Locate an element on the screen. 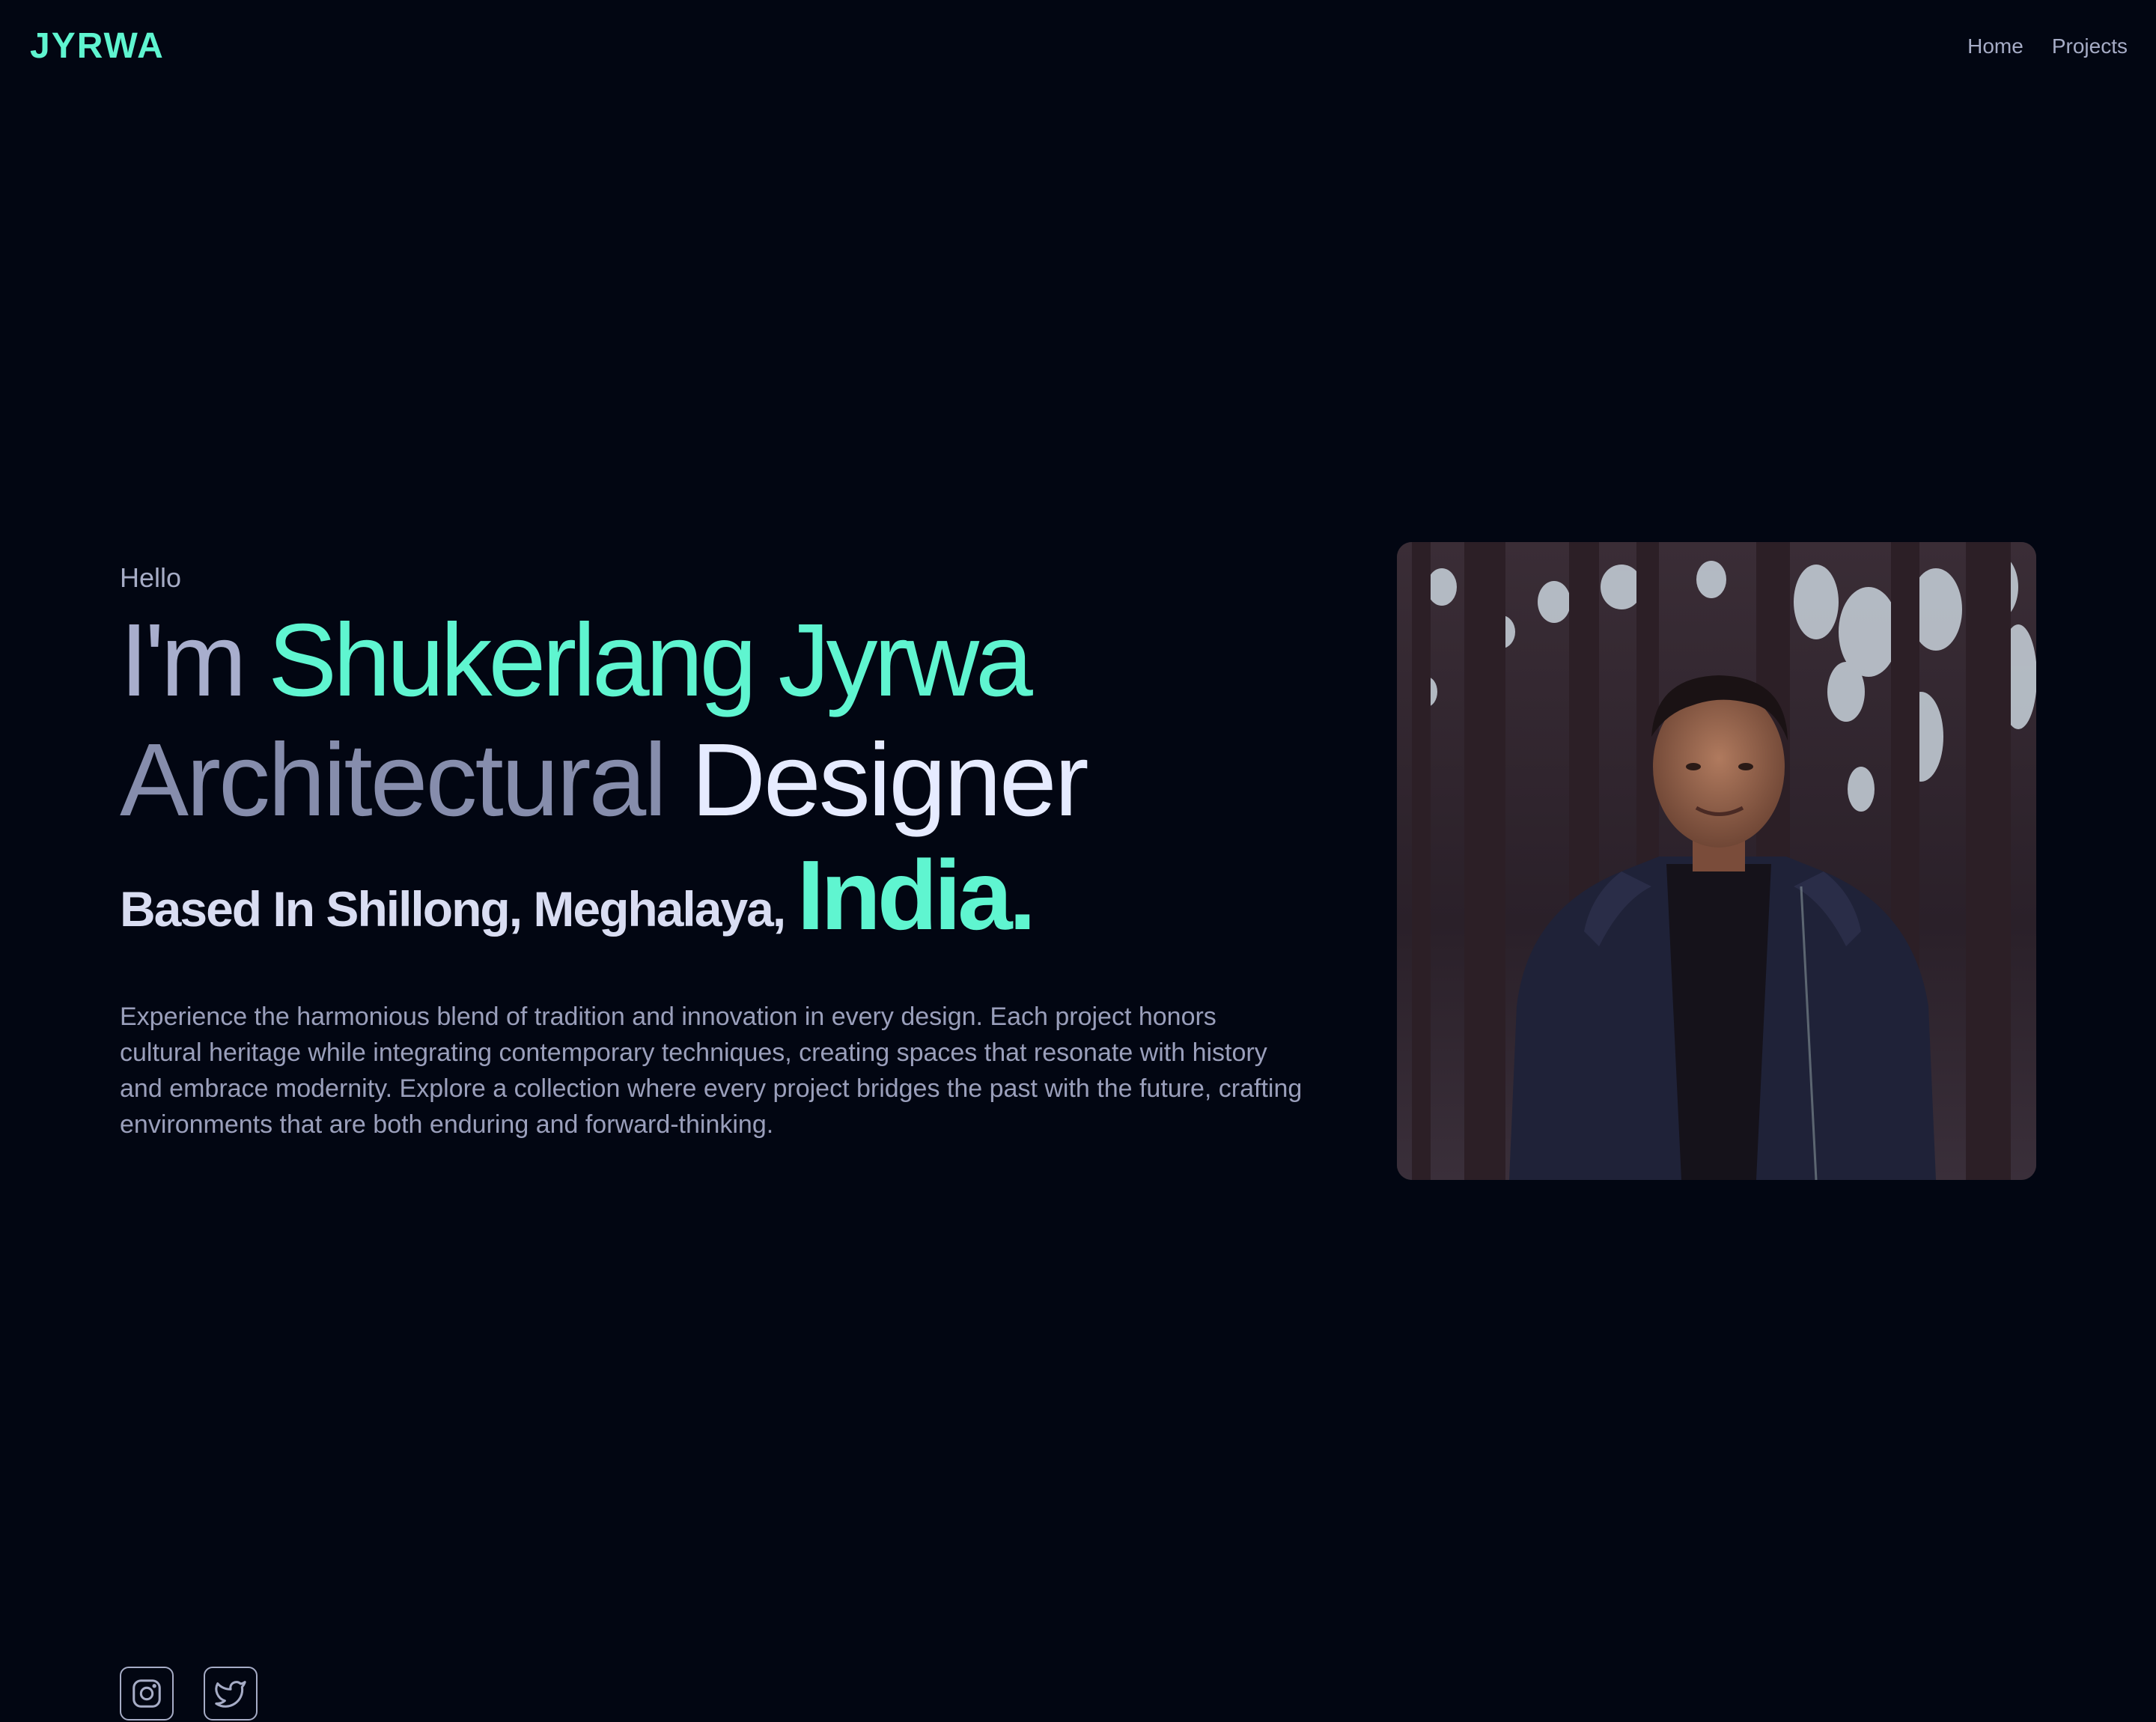  social-links is located at coordinates (189, 1694).